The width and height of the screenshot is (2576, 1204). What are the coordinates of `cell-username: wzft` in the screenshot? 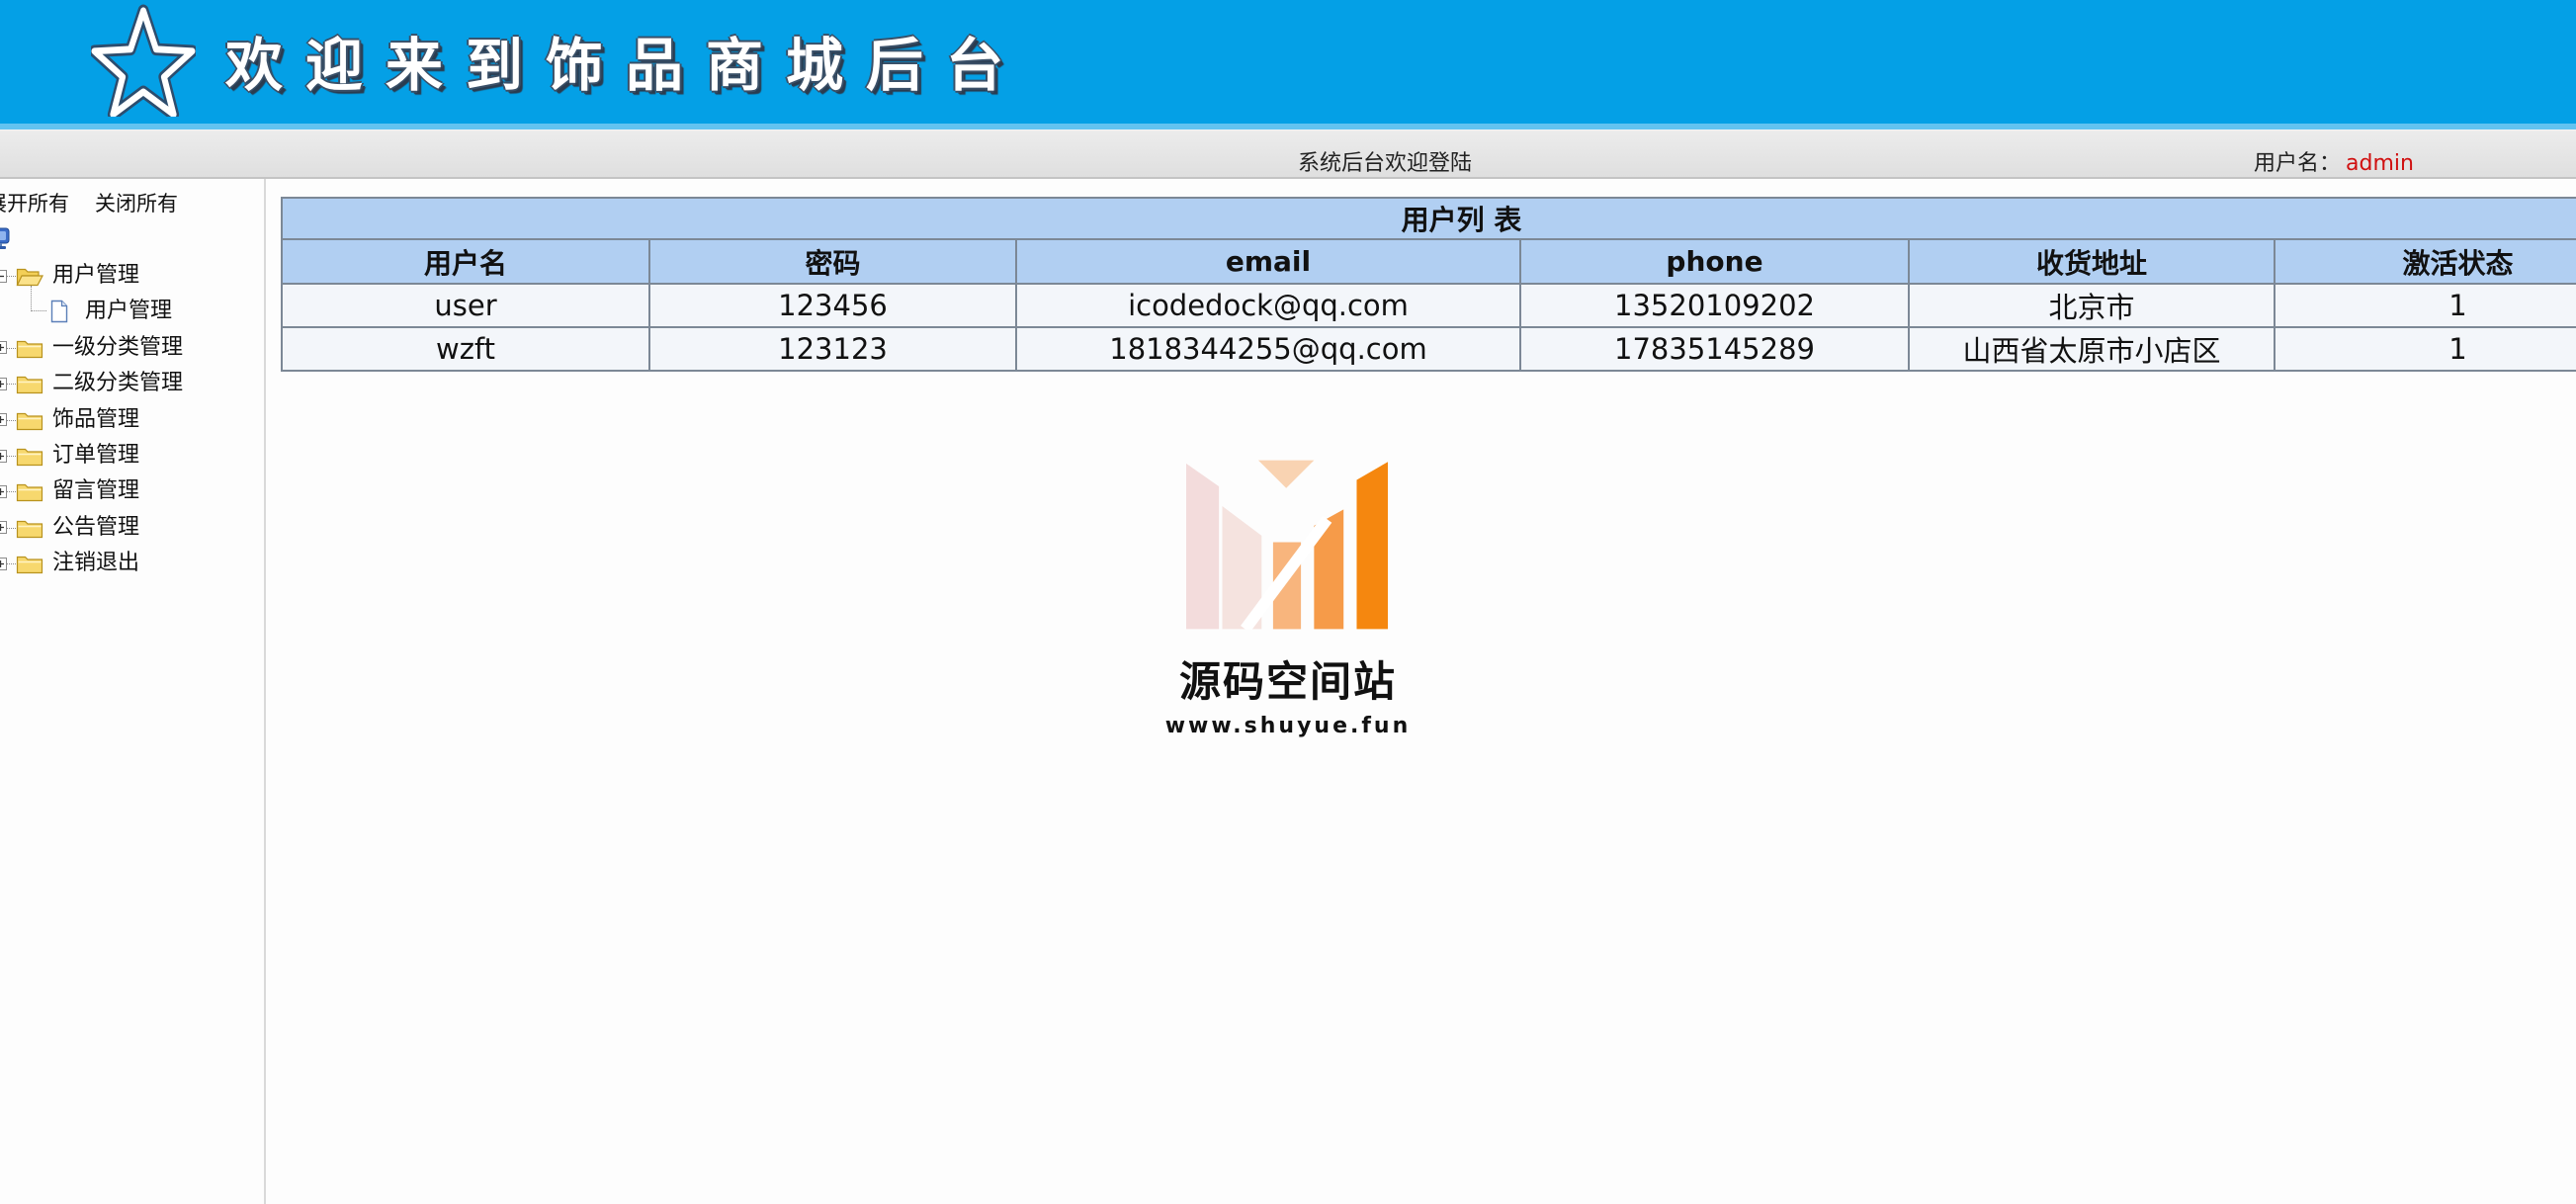 It's located at (465, 349).